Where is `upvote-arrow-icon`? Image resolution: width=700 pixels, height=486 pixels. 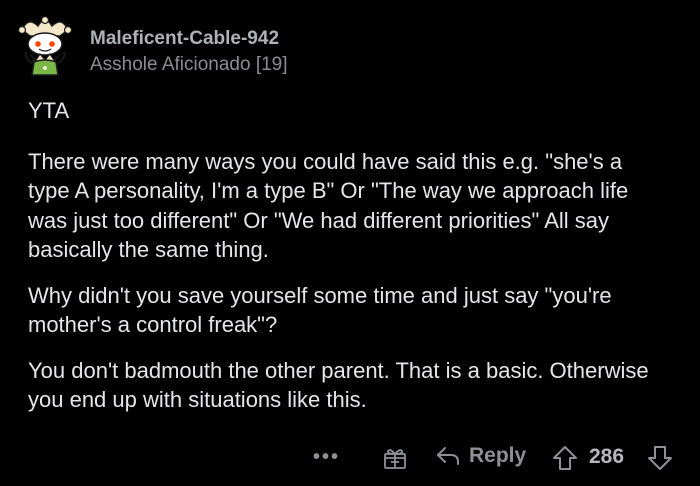
upvote-arrow-icon is located at coordinates (565, 458).